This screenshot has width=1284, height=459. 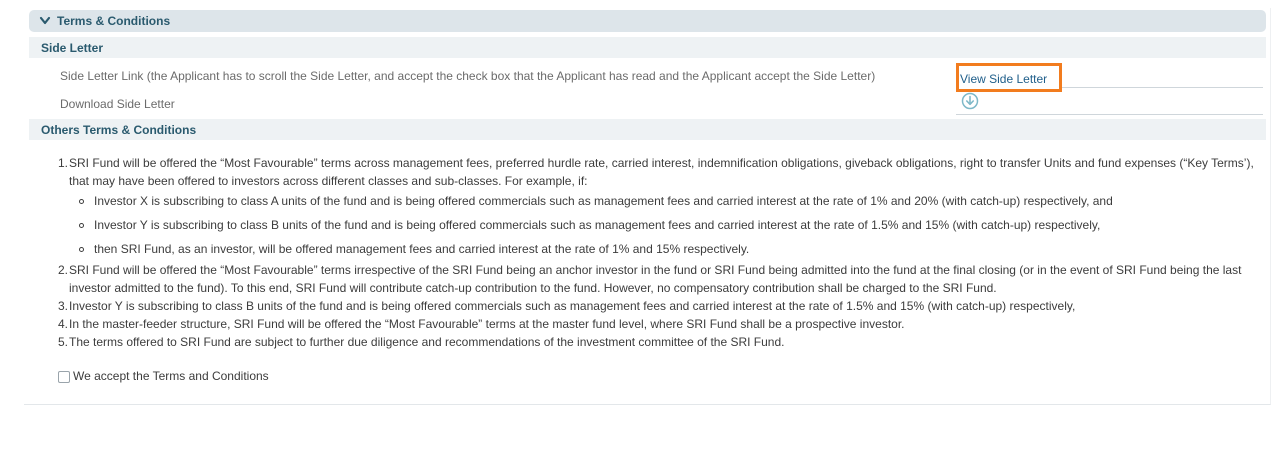 What do you see at coordinates (1109, 77) in the screenshot?
I see `side-letter-link-field: View Side Letter` at bounding box center [1109, 77].